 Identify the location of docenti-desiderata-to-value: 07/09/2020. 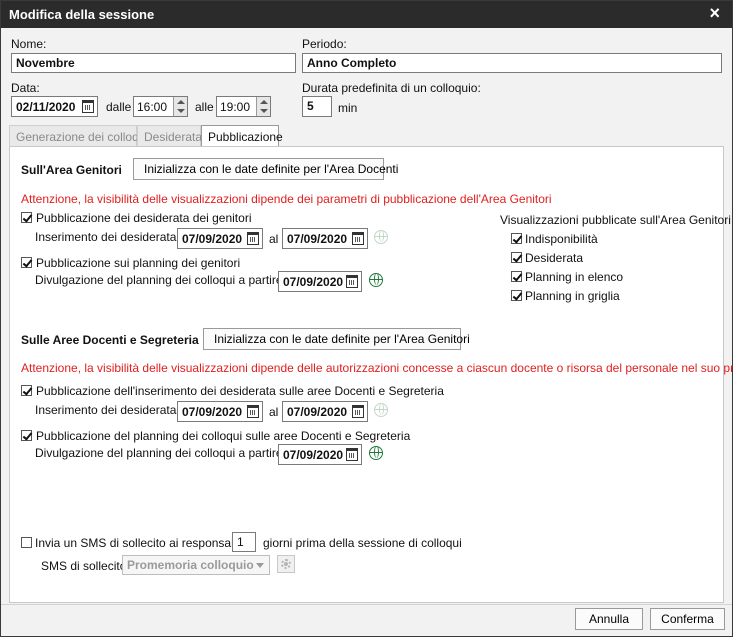
(317, 412).